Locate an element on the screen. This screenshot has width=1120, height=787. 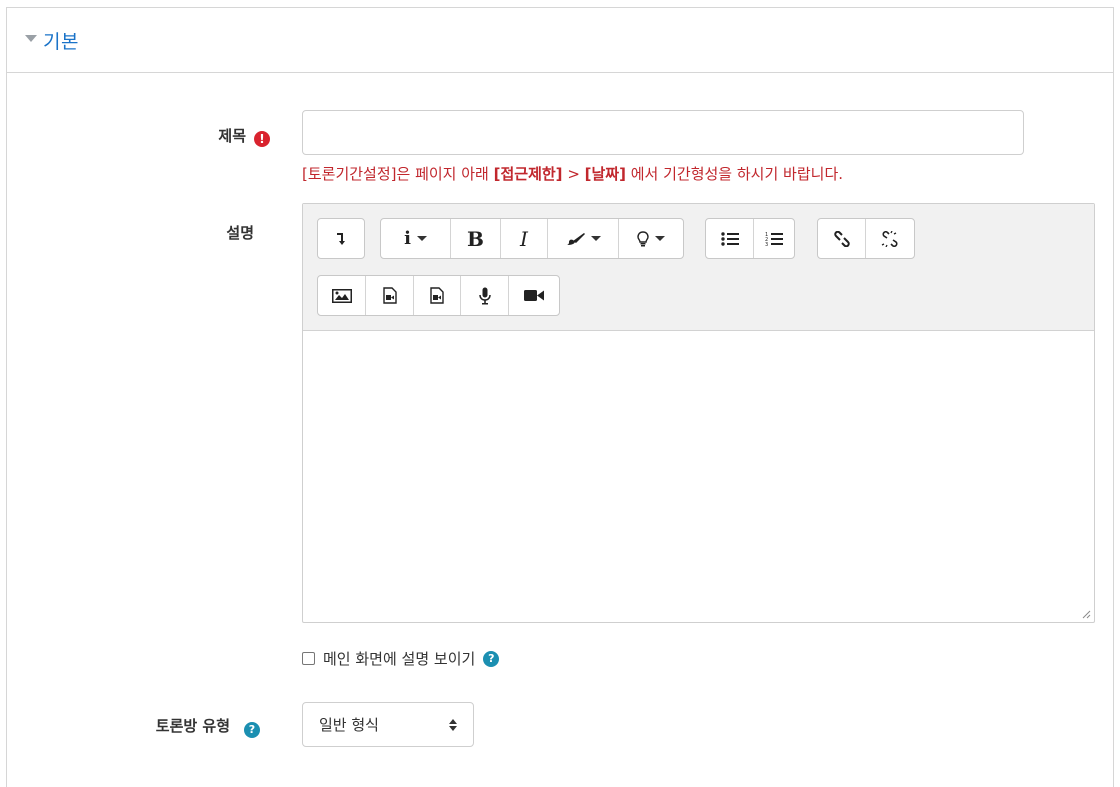
media-file-icon is located at coordinates (390, 295).